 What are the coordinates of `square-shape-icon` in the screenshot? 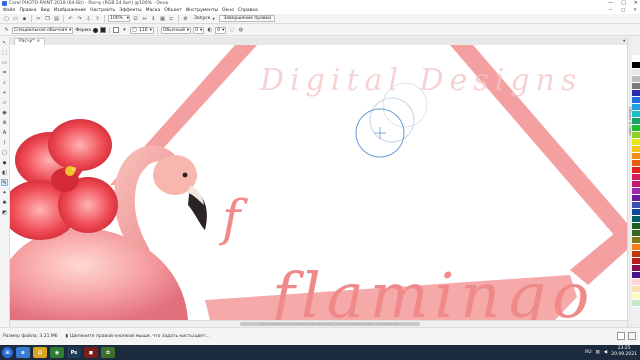 It's located at (103, 30).